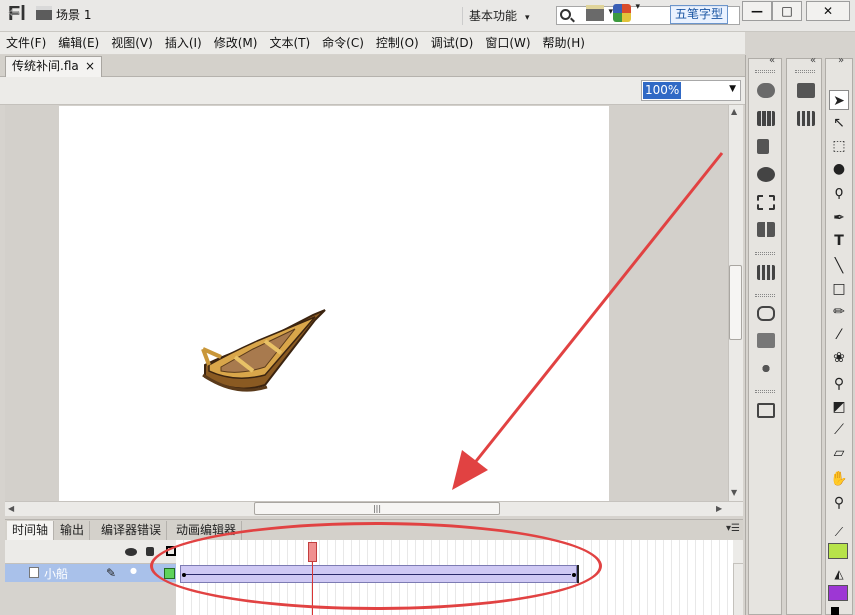 The width and height of the screenshot is (855, 615). What do you see at coordinates (507, 43) in the screenshot?
I see `menu-window: 窗口(W)` at bounding box center [507, 43].